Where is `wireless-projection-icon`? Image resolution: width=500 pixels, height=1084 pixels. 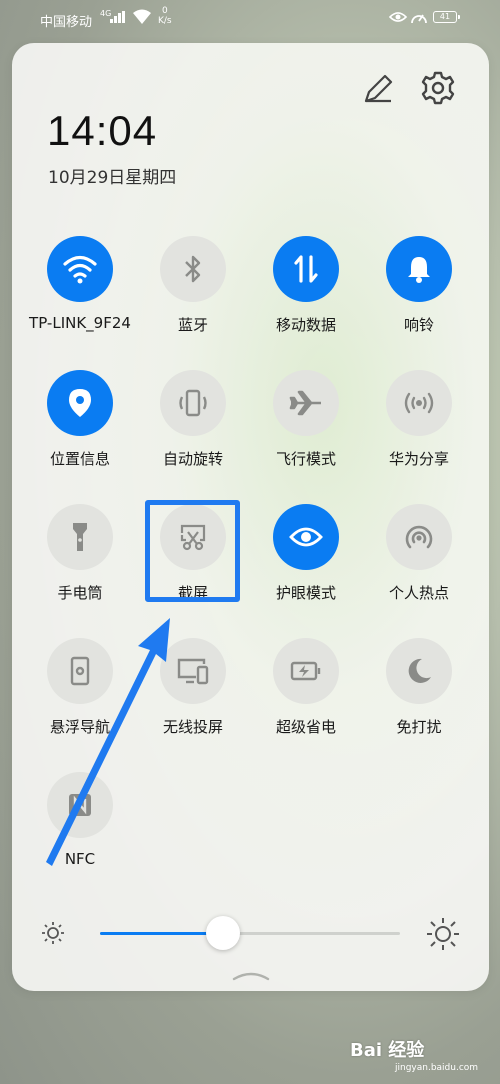
wireless-projection-icon is located at coordinates (193, 671).